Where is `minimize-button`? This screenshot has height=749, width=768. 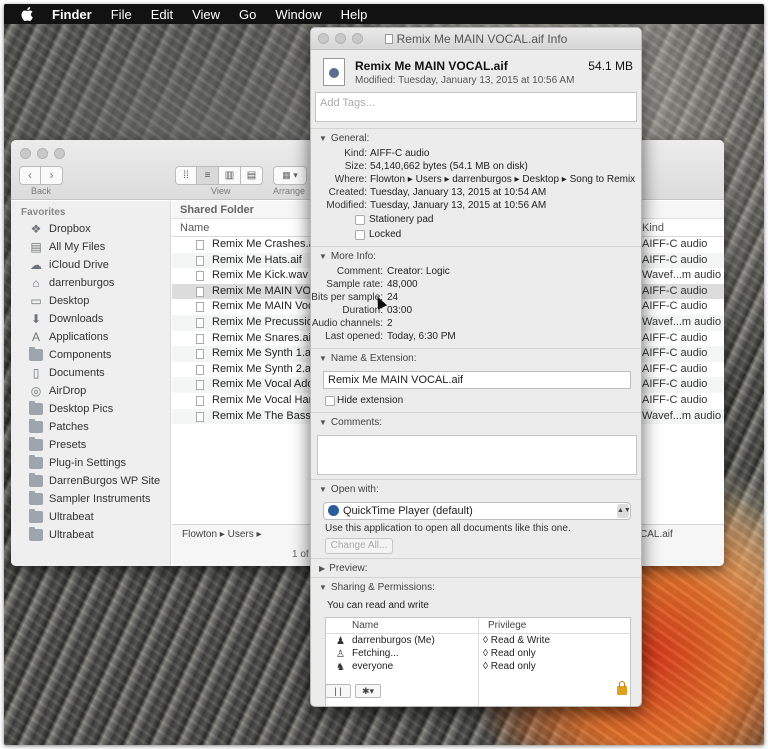
minimize-button is located at coordinates (42, 153).